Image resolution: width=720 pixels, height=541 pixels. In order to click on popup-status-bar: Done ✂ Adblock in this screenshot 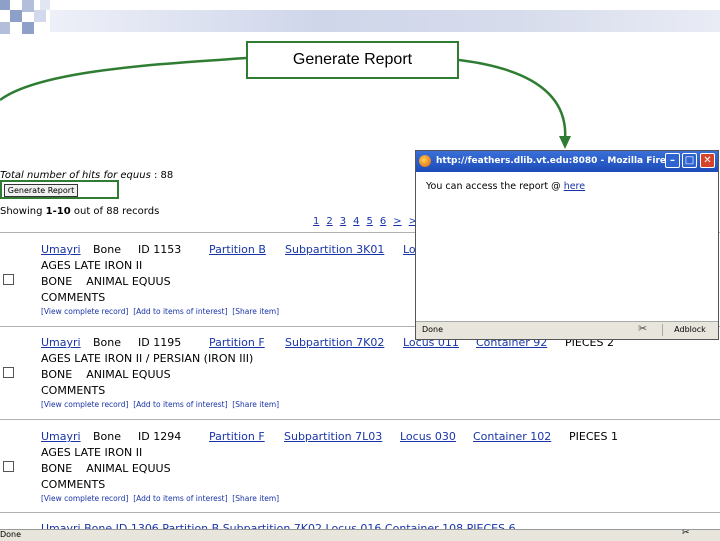, I will do `click(567, 330)`.